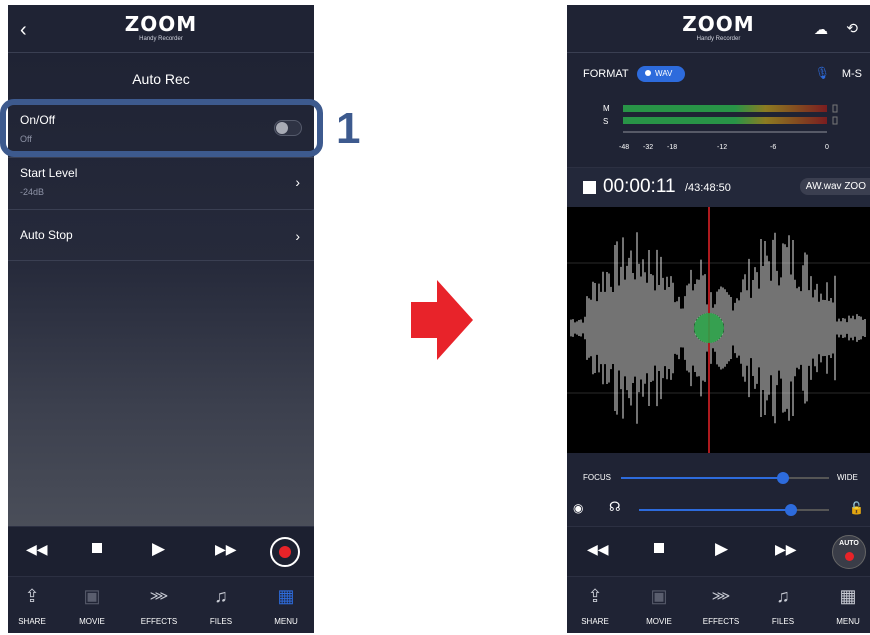 The height and width of the screenshot is (635, 870). I want to click on meter-label-s: S, so click(606, 121).